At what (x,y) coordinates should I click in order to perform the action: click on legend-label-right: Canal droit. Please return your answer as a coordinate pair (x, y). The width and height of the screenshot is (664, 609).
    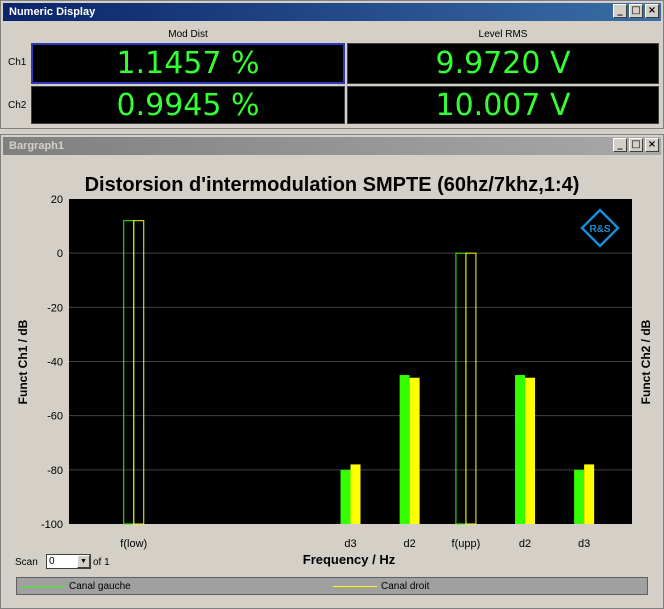
    Looking at the image, I should click on (405, 586).